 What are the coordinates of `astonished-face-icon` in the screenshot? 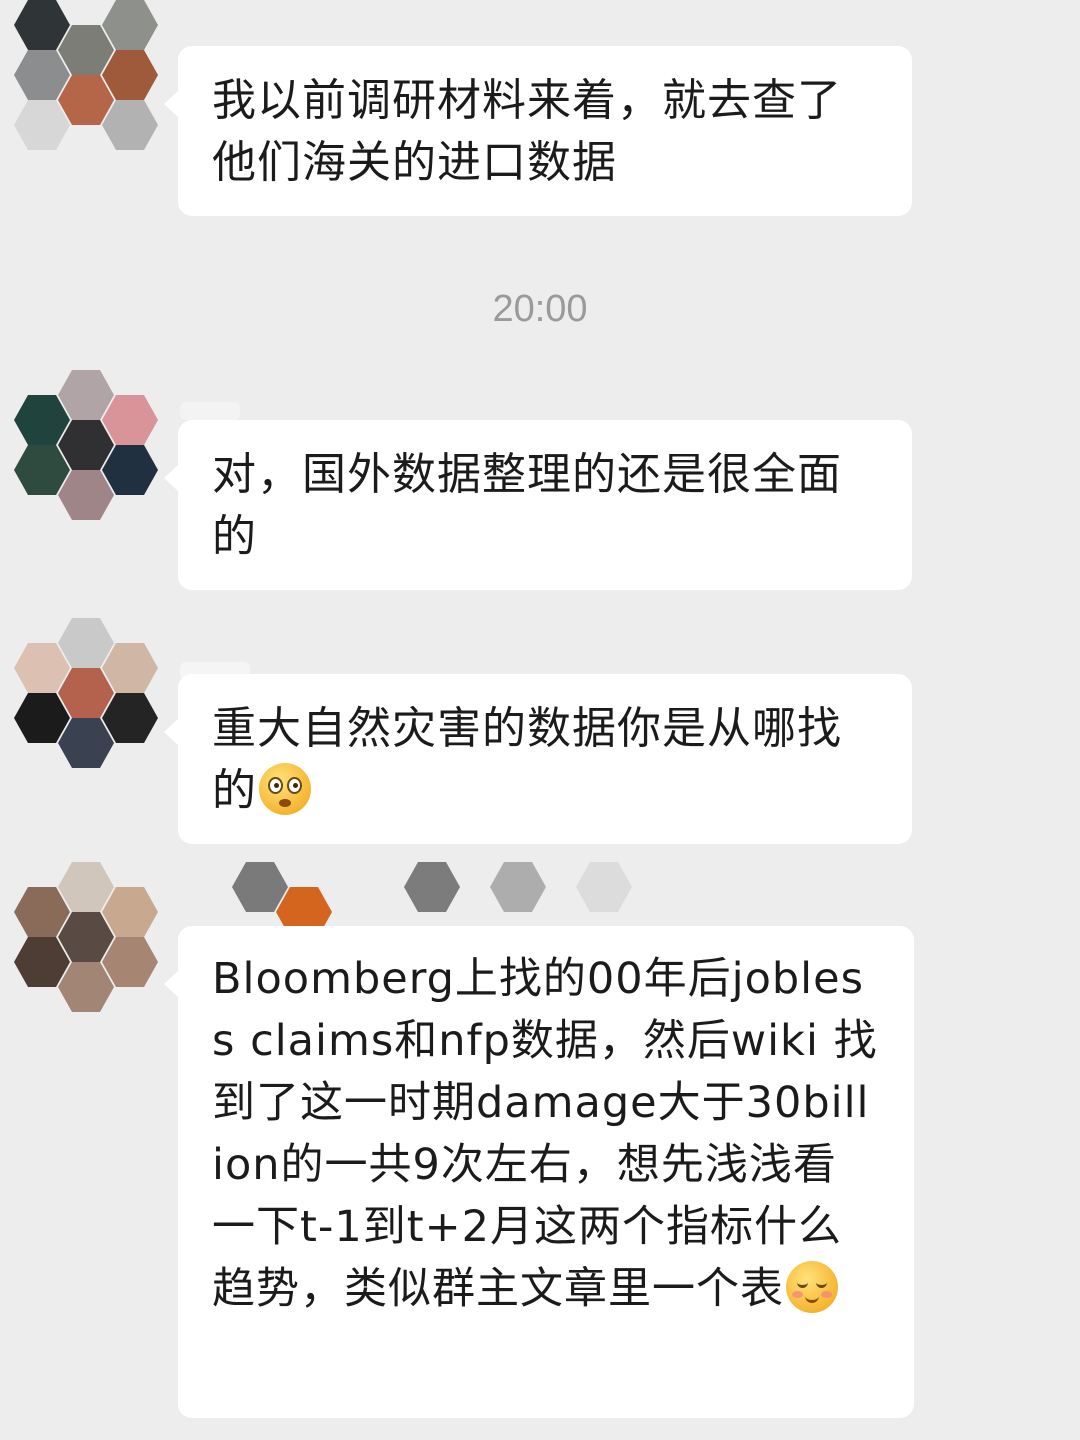 It's located at (285, 789).